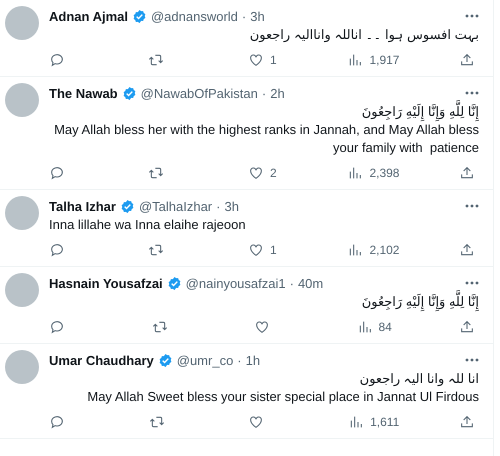 Image resolution: width=500 pixels, height=456 pixels. What do you see at coordinates (283, 397) in the screenshot?
I see `reply-text: May Allah Sweet bless your sister special place in Jannat Ul Firdous` at bounding box center [283, 397].